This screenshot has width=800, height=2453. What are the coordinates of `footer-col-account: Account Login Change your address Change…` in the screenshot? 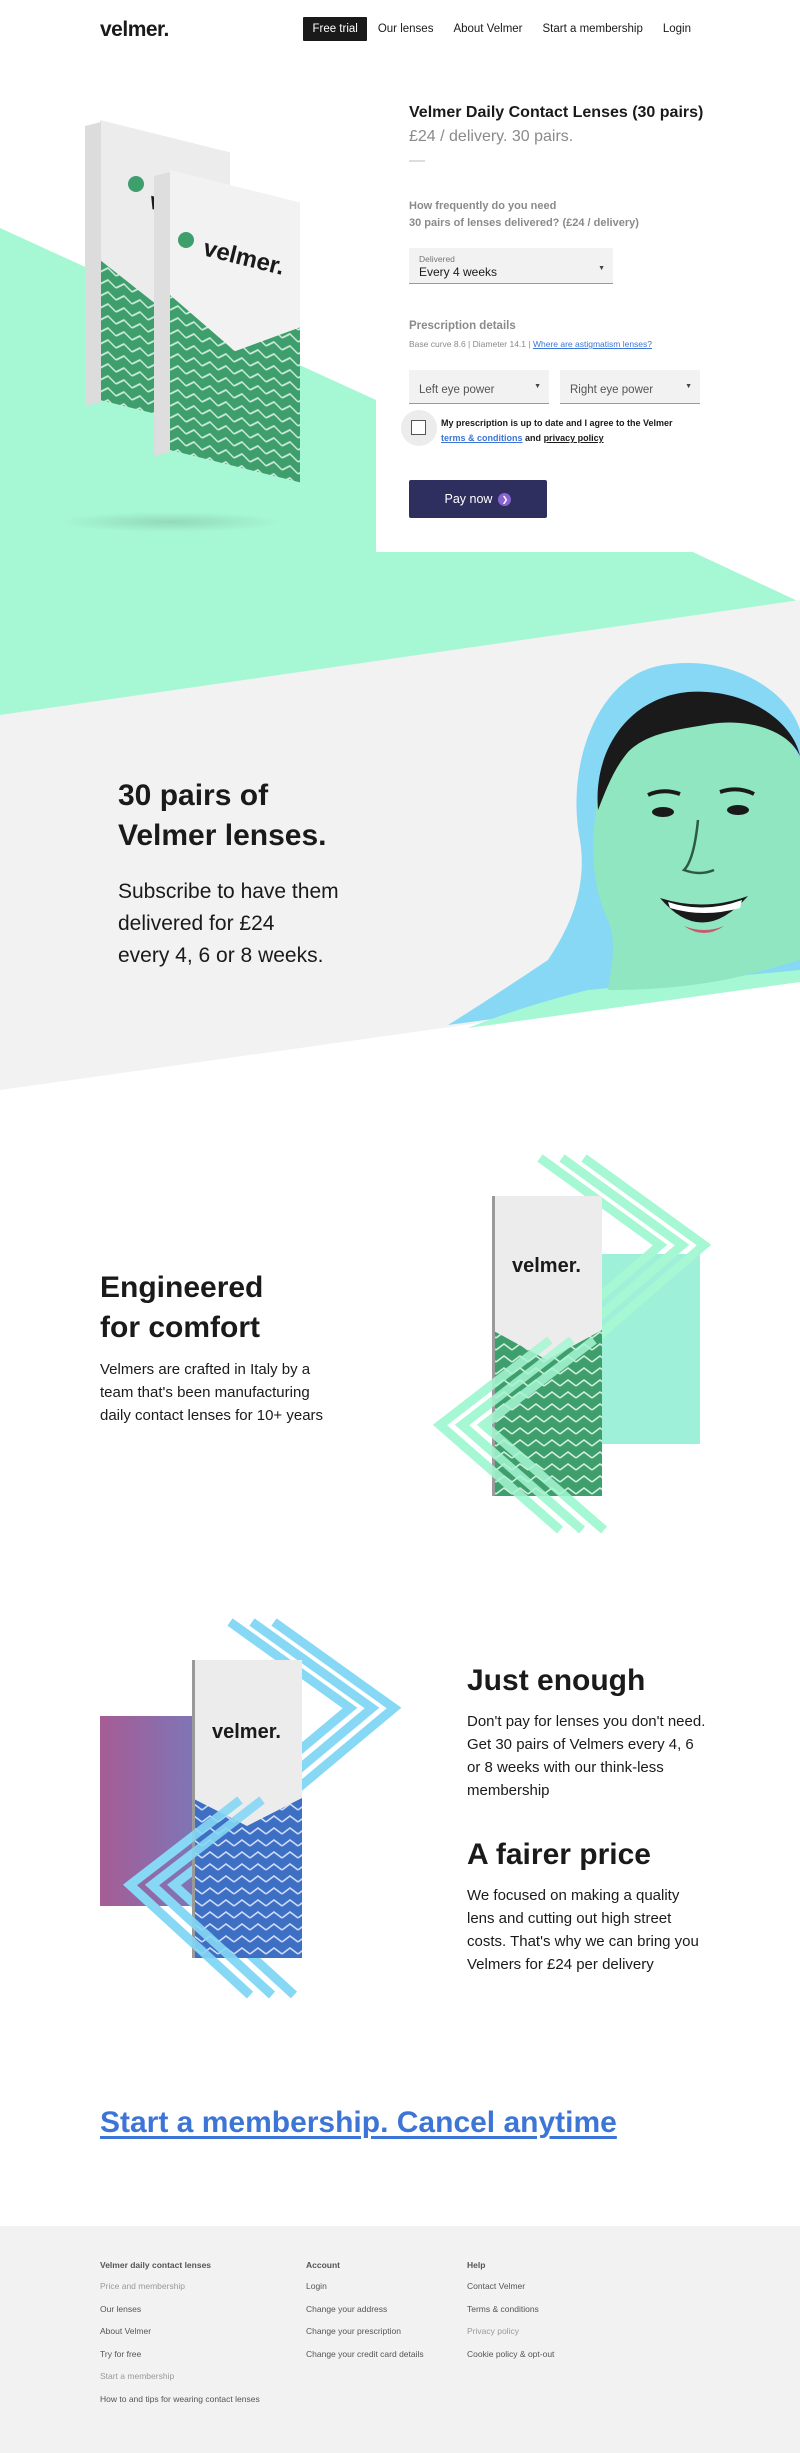 It's located at (365, 2315).